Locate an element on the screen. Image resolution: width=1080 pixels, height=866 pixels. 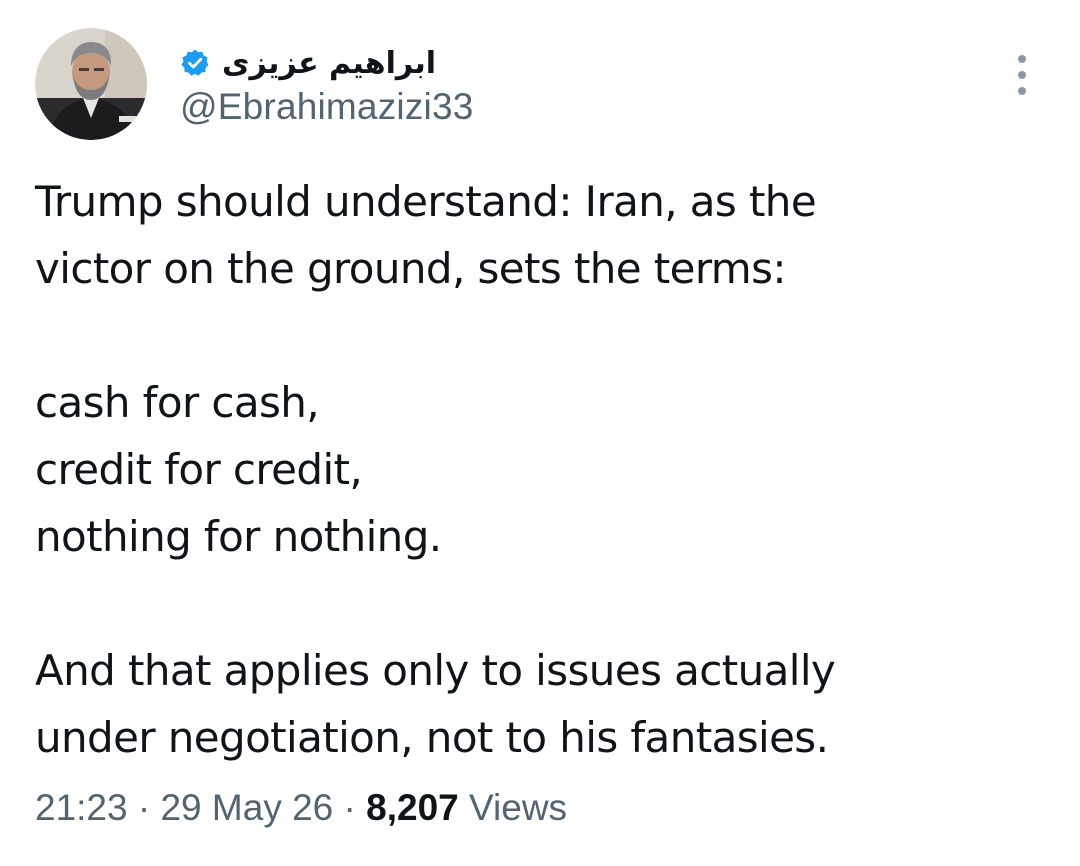
author-handle: @Ebrahimazizi33 is located at coordinates (327, 107).